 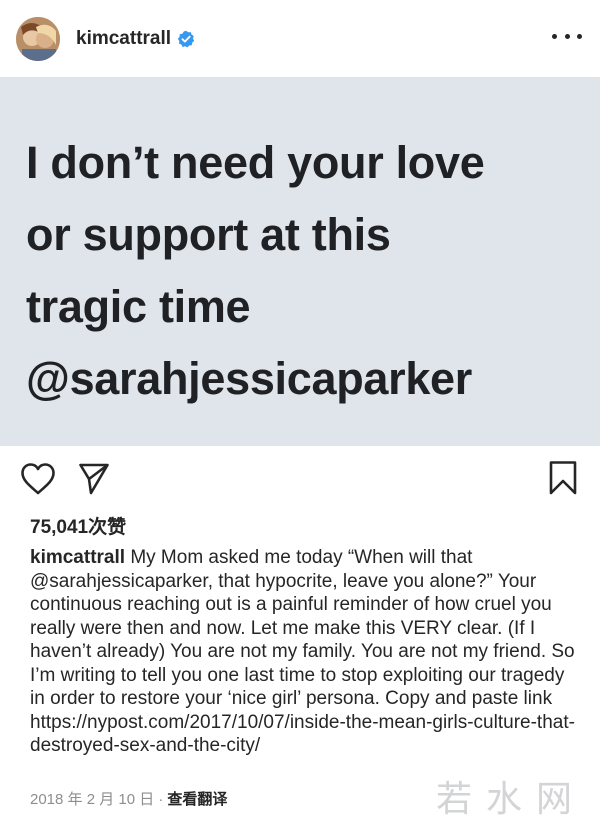 I want to click on more-options-button, so click(x=567, y=36).